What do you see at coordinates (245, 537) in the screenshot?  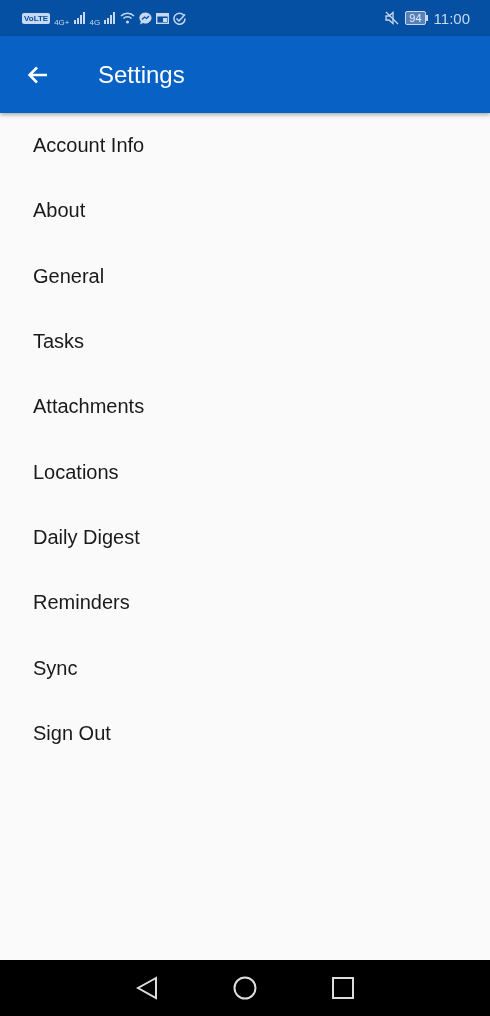 I see `settings-item: Daily Digest` at bounding box center [245, 537].